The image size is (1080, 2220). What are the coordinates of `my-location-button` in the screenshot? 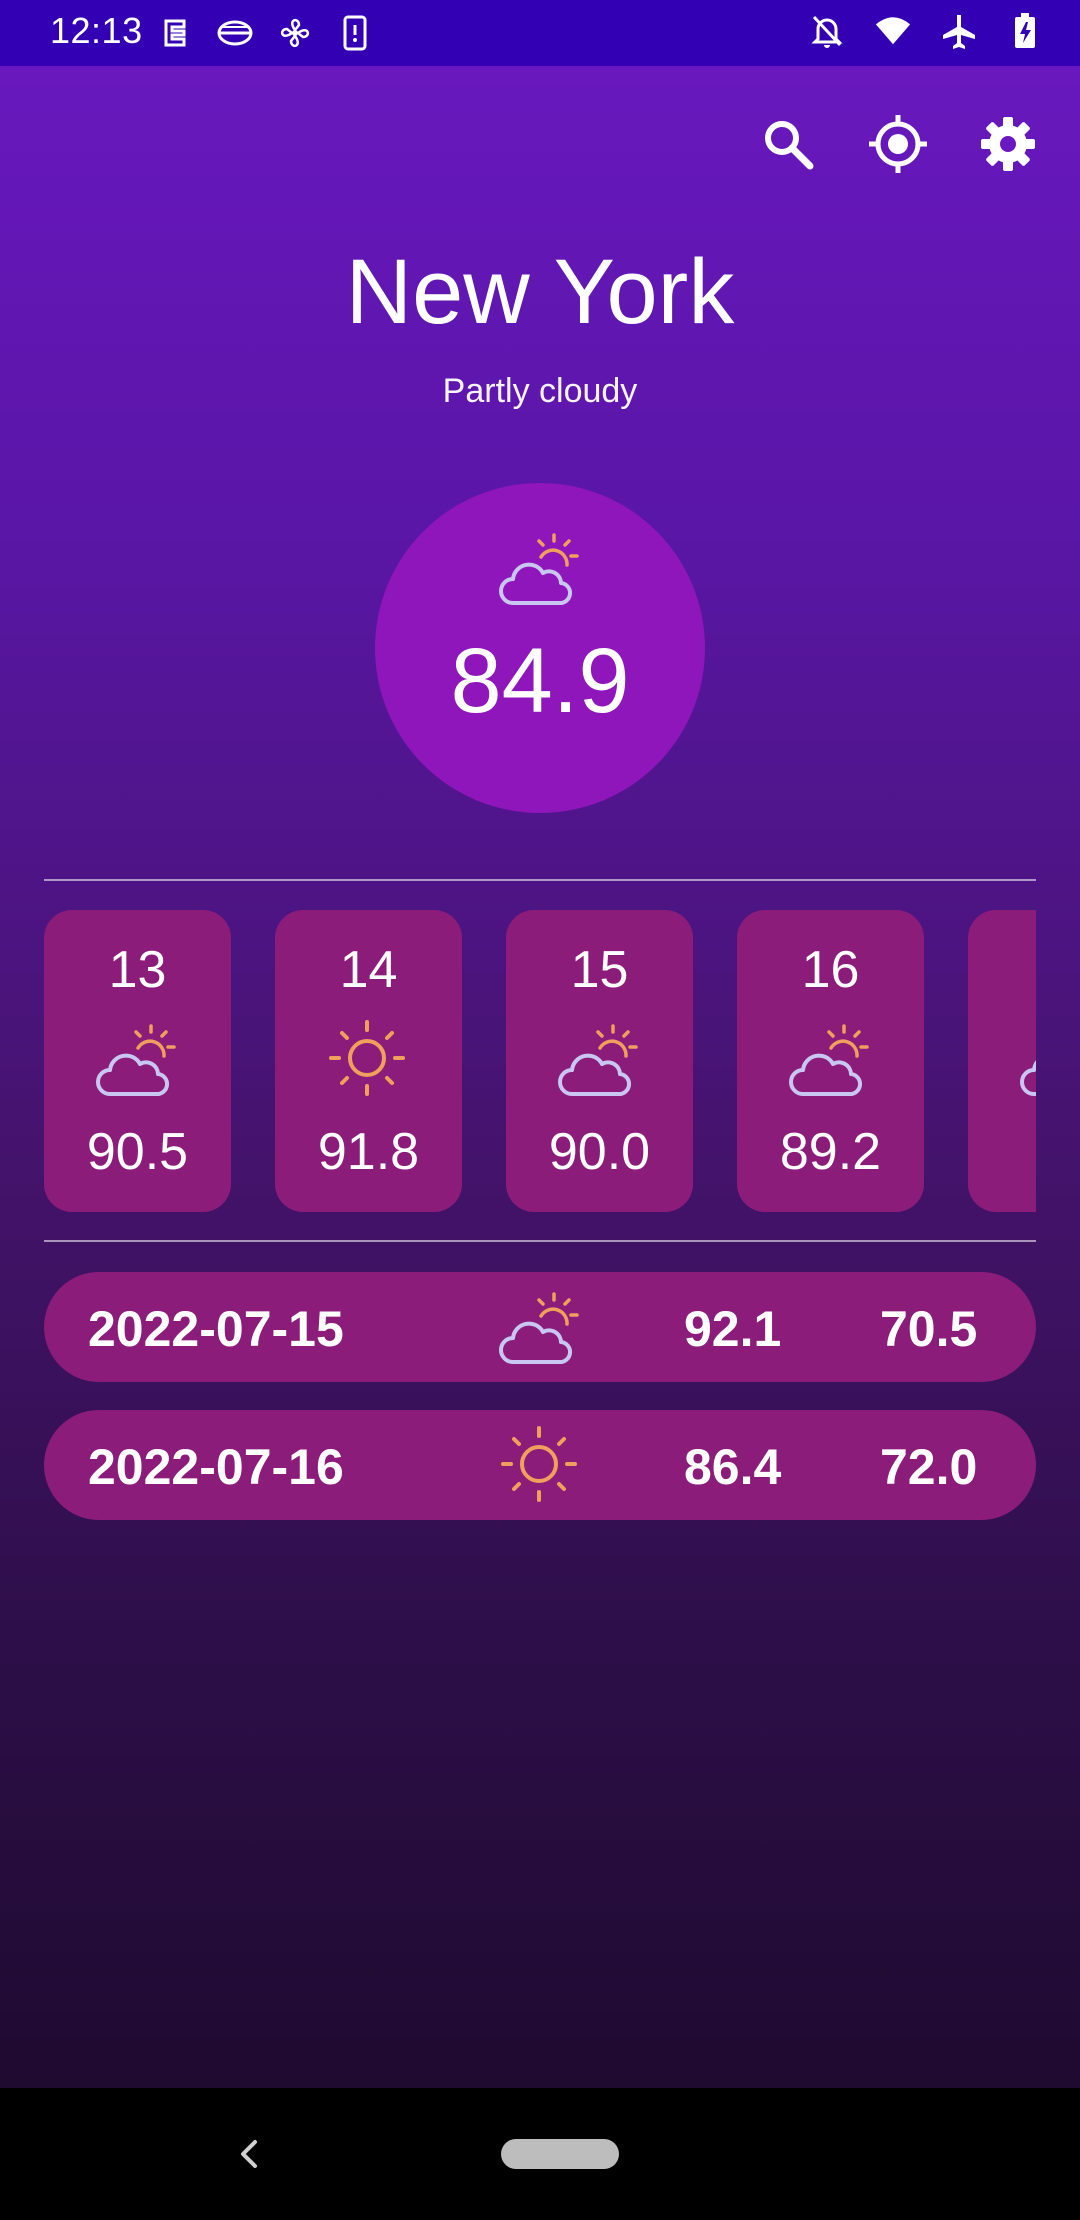 It's located at (898, 144).